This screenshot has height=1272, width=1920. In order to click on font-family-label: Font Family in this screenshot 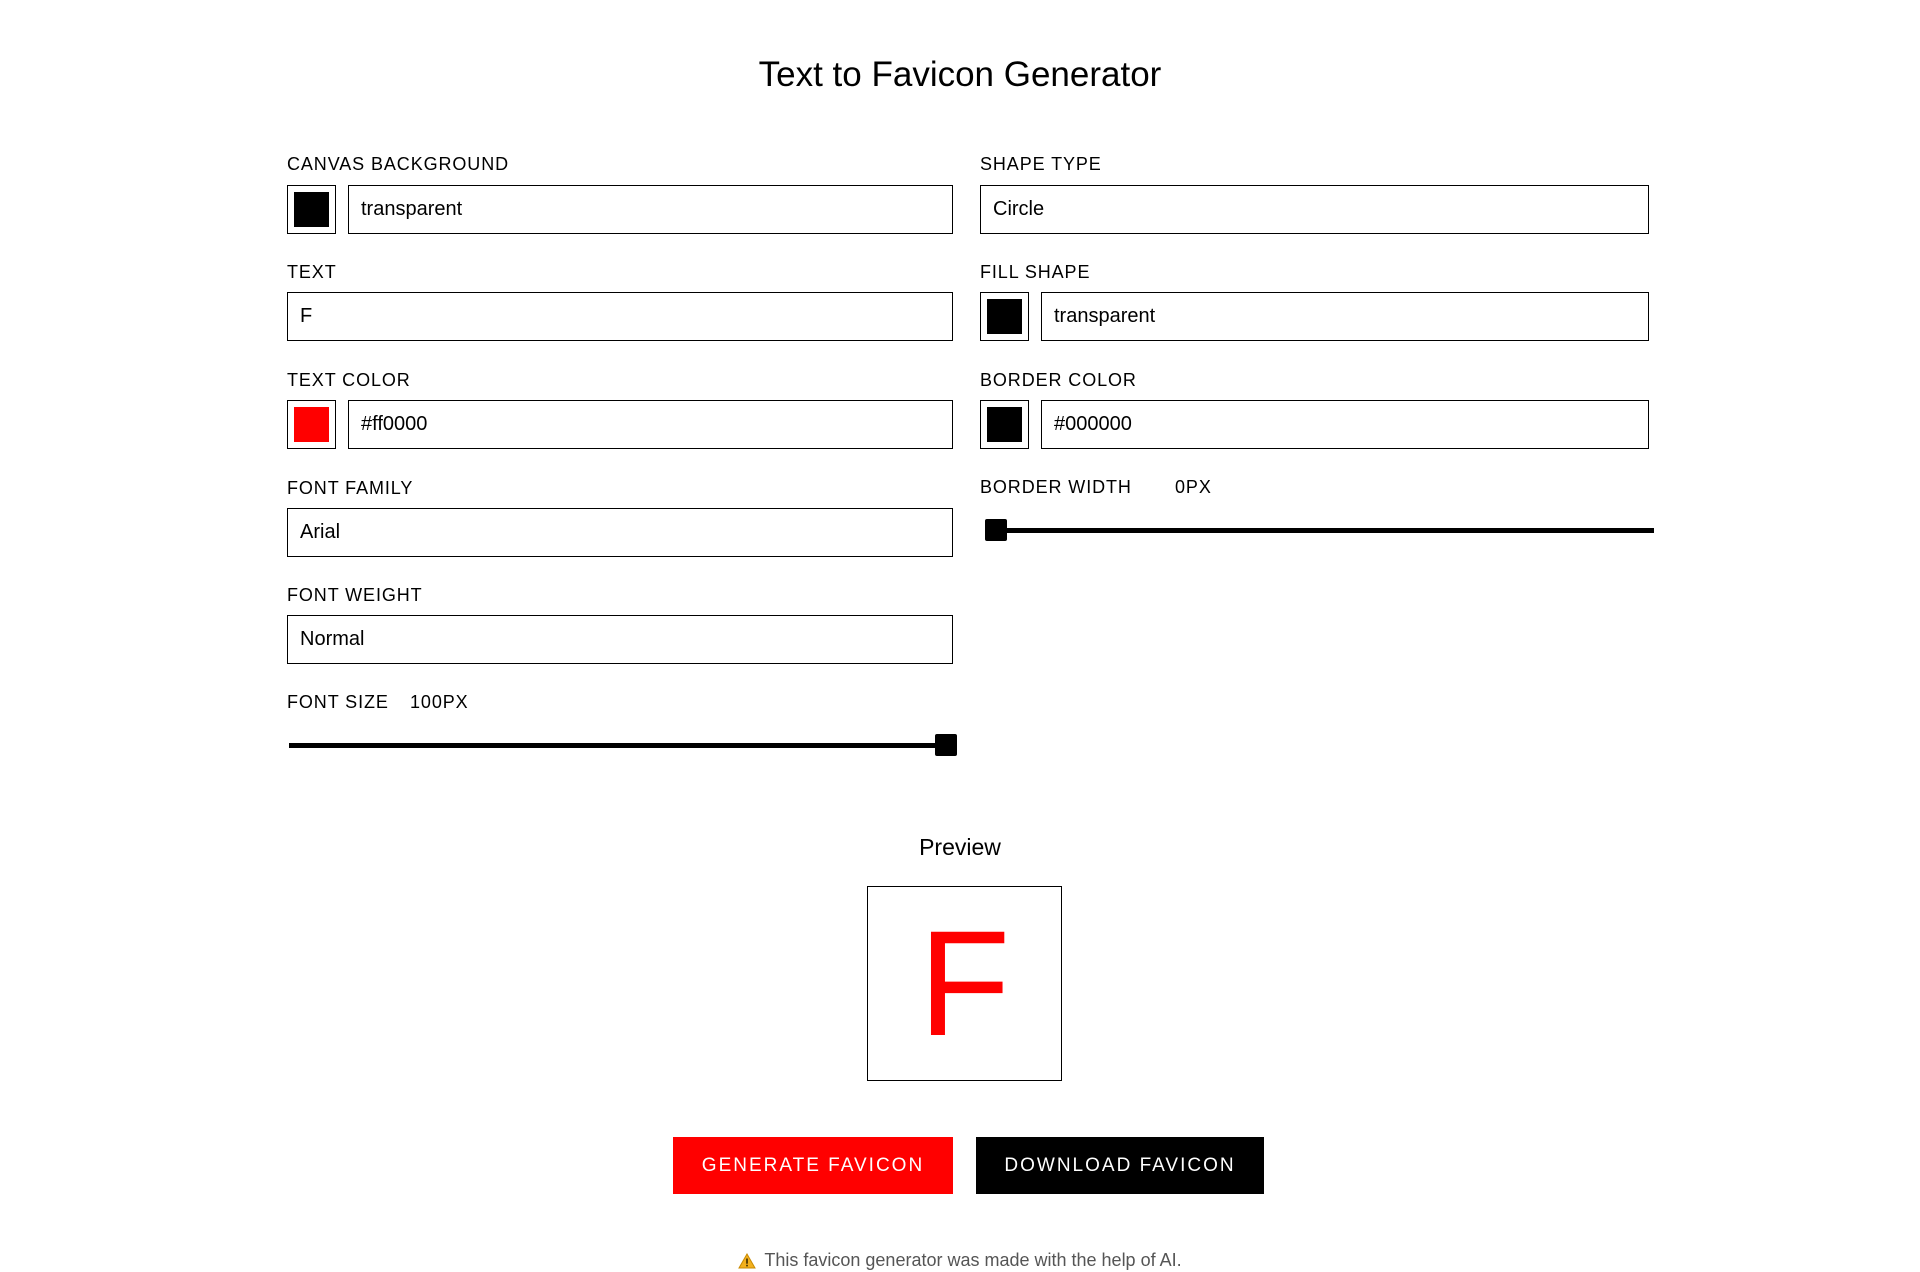, I will do `click(350, 488)`.